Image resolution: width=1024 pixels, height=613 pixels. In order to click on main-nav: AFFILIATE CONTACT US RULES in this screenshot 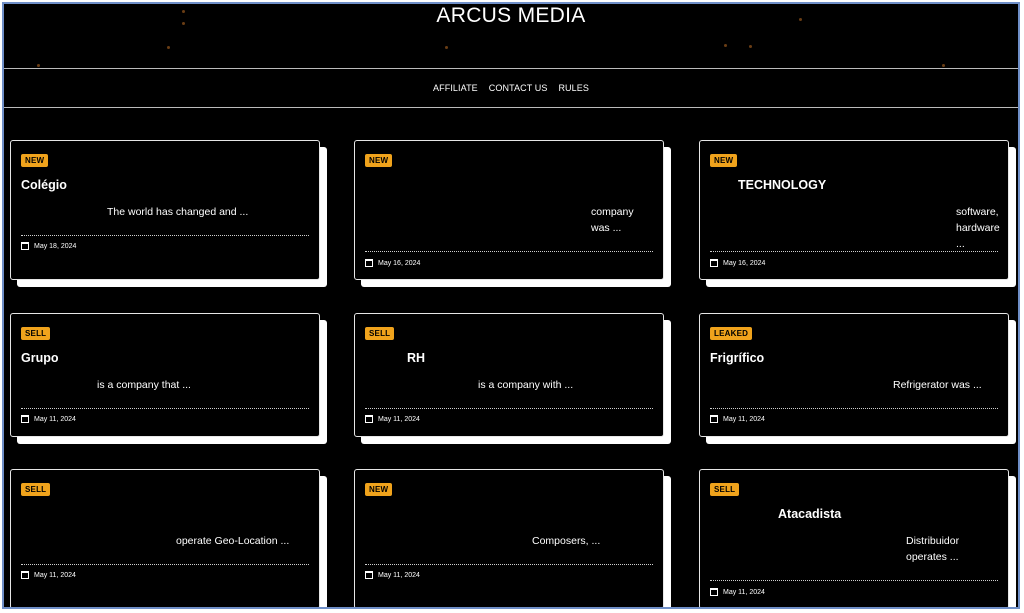, I will do `click(511, 88)`.